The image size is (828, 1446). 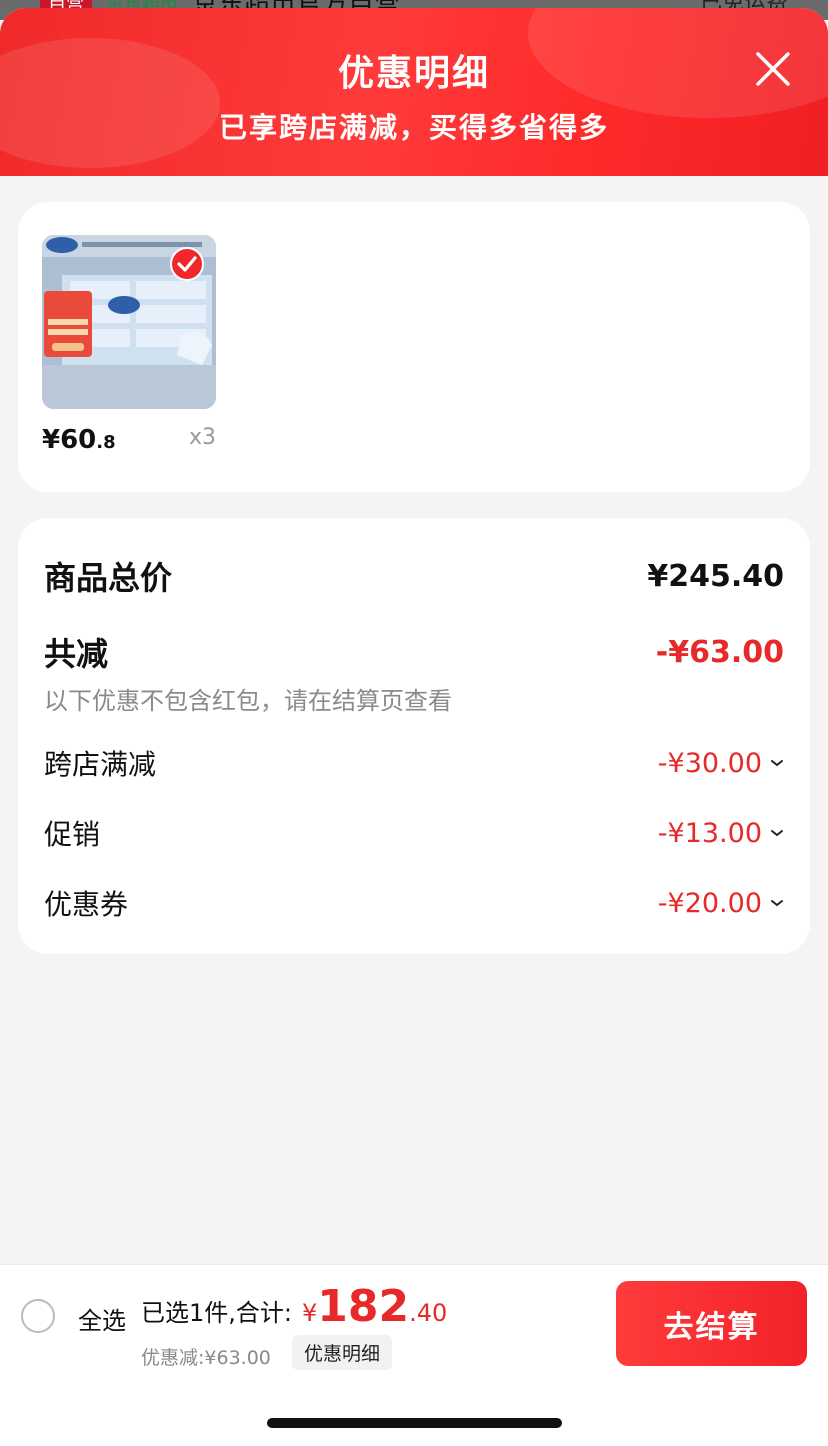 What do you see at coordinates (66, 6) in the screenshot?
I see `self-operated-badge: 自营` at bounding box center [66, 6].